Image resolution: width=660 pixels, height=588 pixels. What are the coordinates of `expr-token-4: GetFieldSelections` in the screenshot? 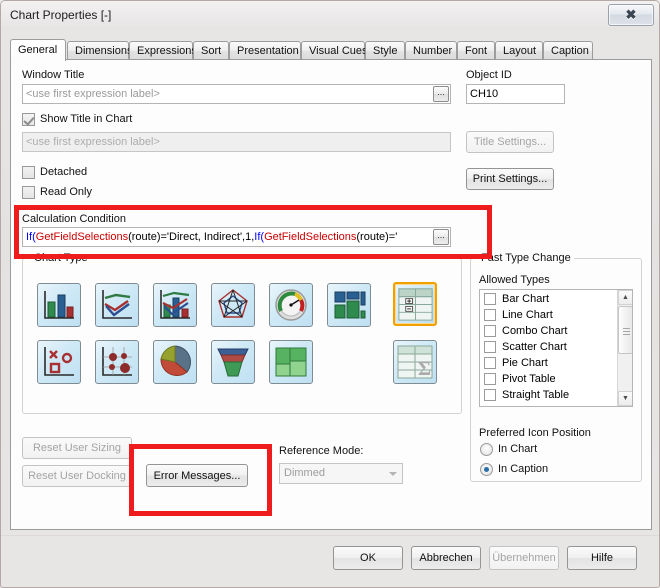 It's located at (310, 237).